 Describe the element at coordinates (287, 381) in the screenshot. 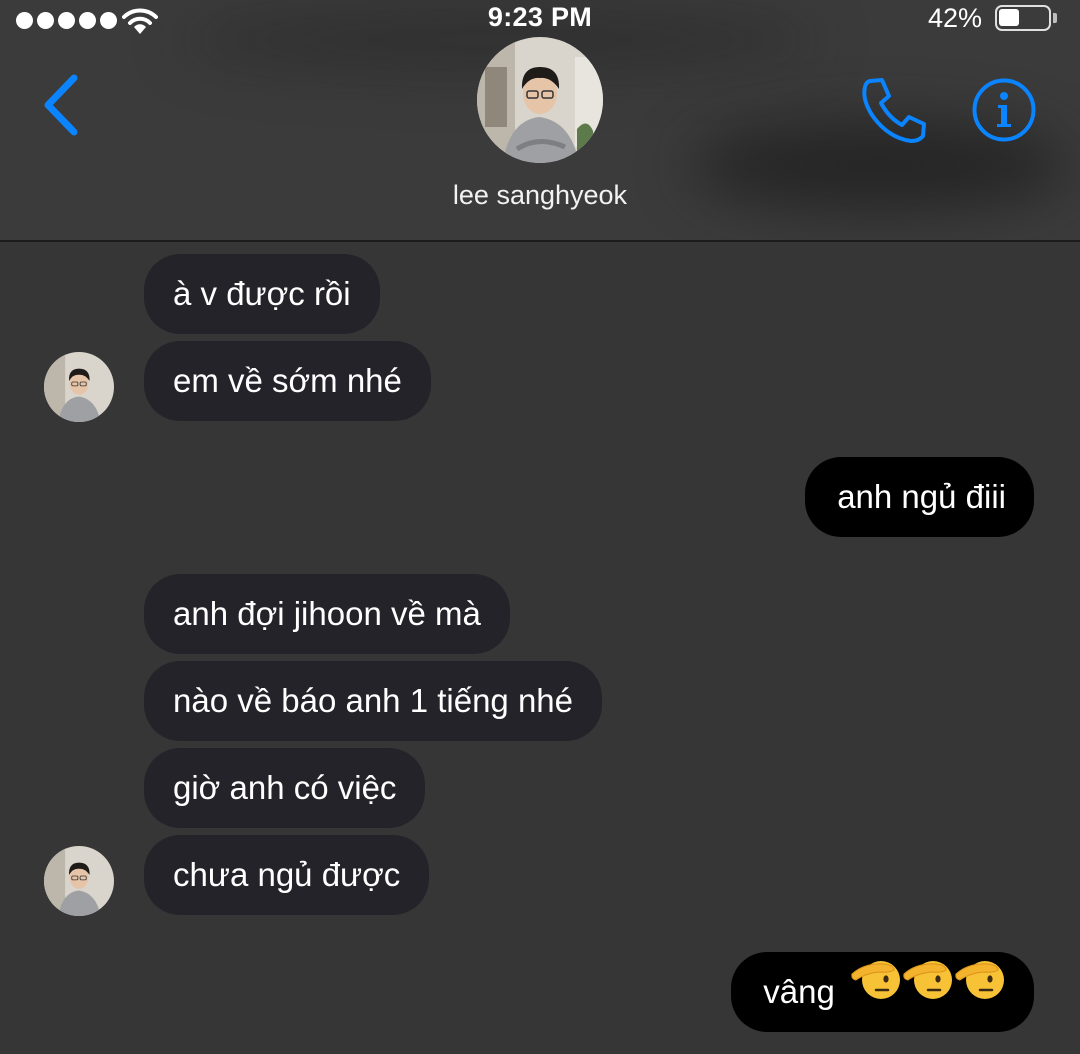

I see `message-bubble-incoming: em về sớm nhé` at that location.